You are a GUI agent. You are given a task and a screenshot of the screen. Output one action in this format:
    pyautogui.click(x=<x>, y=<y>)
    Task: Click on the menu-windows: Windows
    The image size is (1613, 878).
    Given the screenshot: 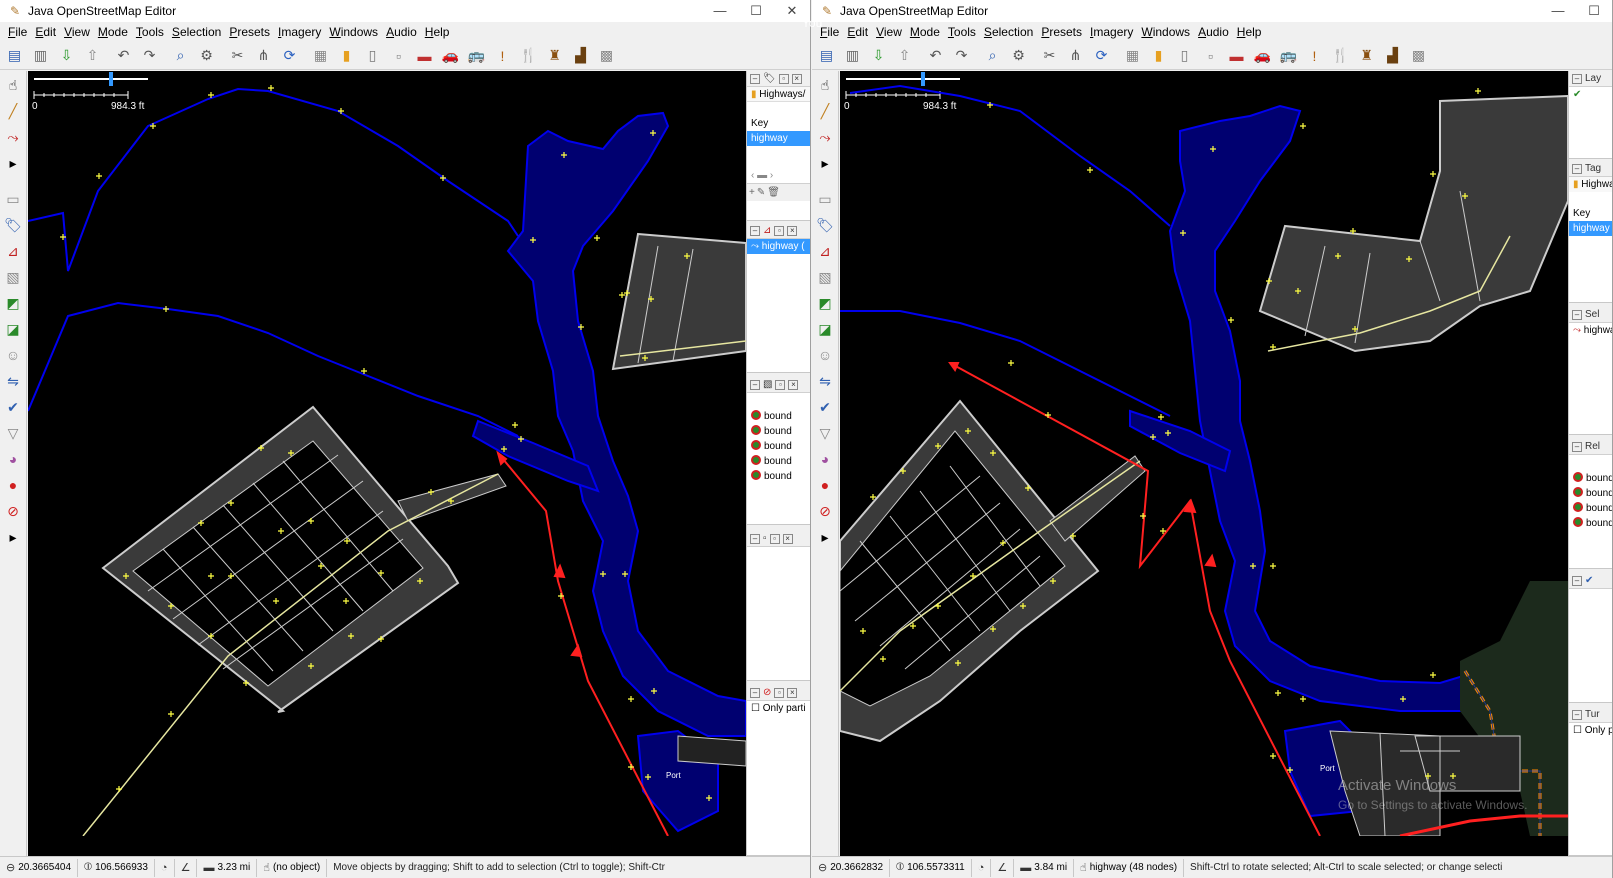 What is the action you would take?
    pyautogui.click(x=1165, y=32)
    